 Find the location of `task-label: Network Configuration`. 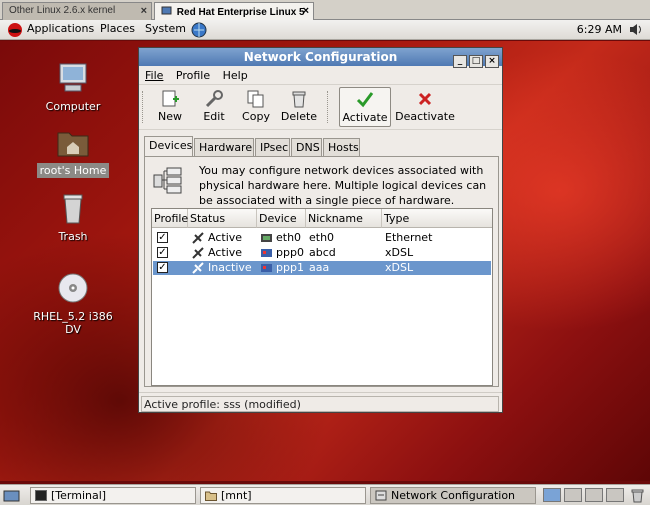

task-label: Network Configuration is located at coordinates (453, 495).